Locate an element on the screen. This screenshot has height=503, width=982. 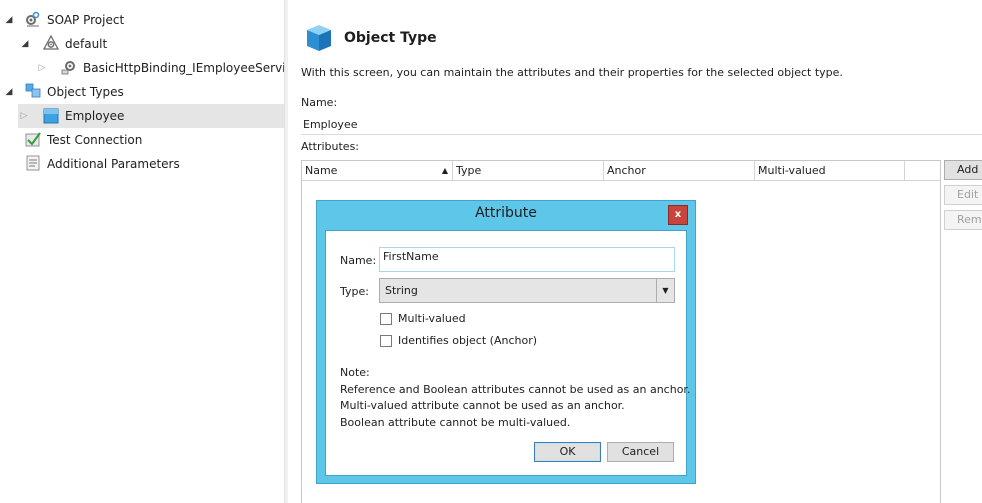
tree-item-object-types: ◢ Object Types is located at coordinates (142, 92).